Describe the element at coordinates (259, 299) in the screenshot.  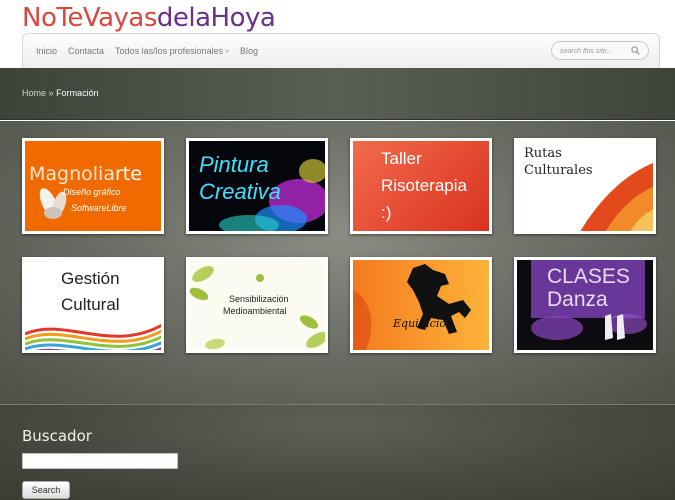
I see `tile-sensibilizacion-line1: Sensibilización` at that location.